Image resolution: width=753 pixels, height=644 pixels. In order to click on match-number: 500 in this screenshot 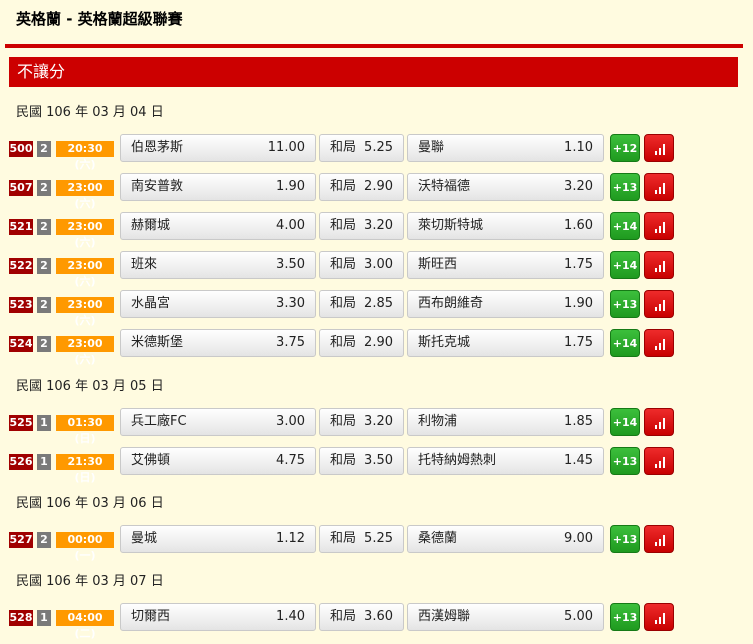, I will do `click(21, 149)`.